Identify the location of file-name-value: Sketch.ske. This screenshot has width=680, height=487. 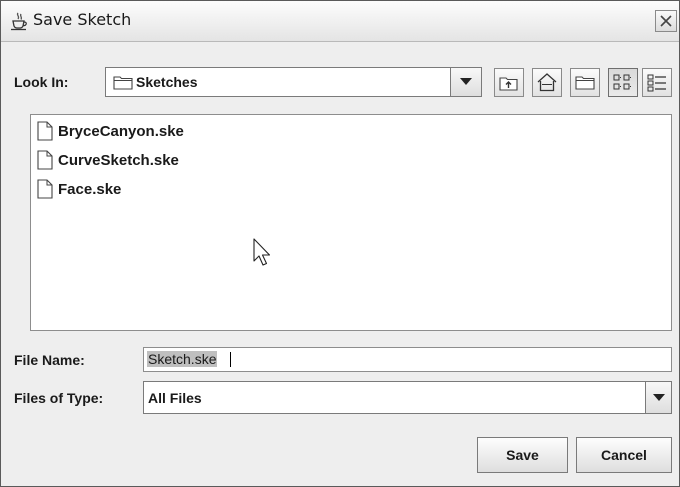
(182, 359).